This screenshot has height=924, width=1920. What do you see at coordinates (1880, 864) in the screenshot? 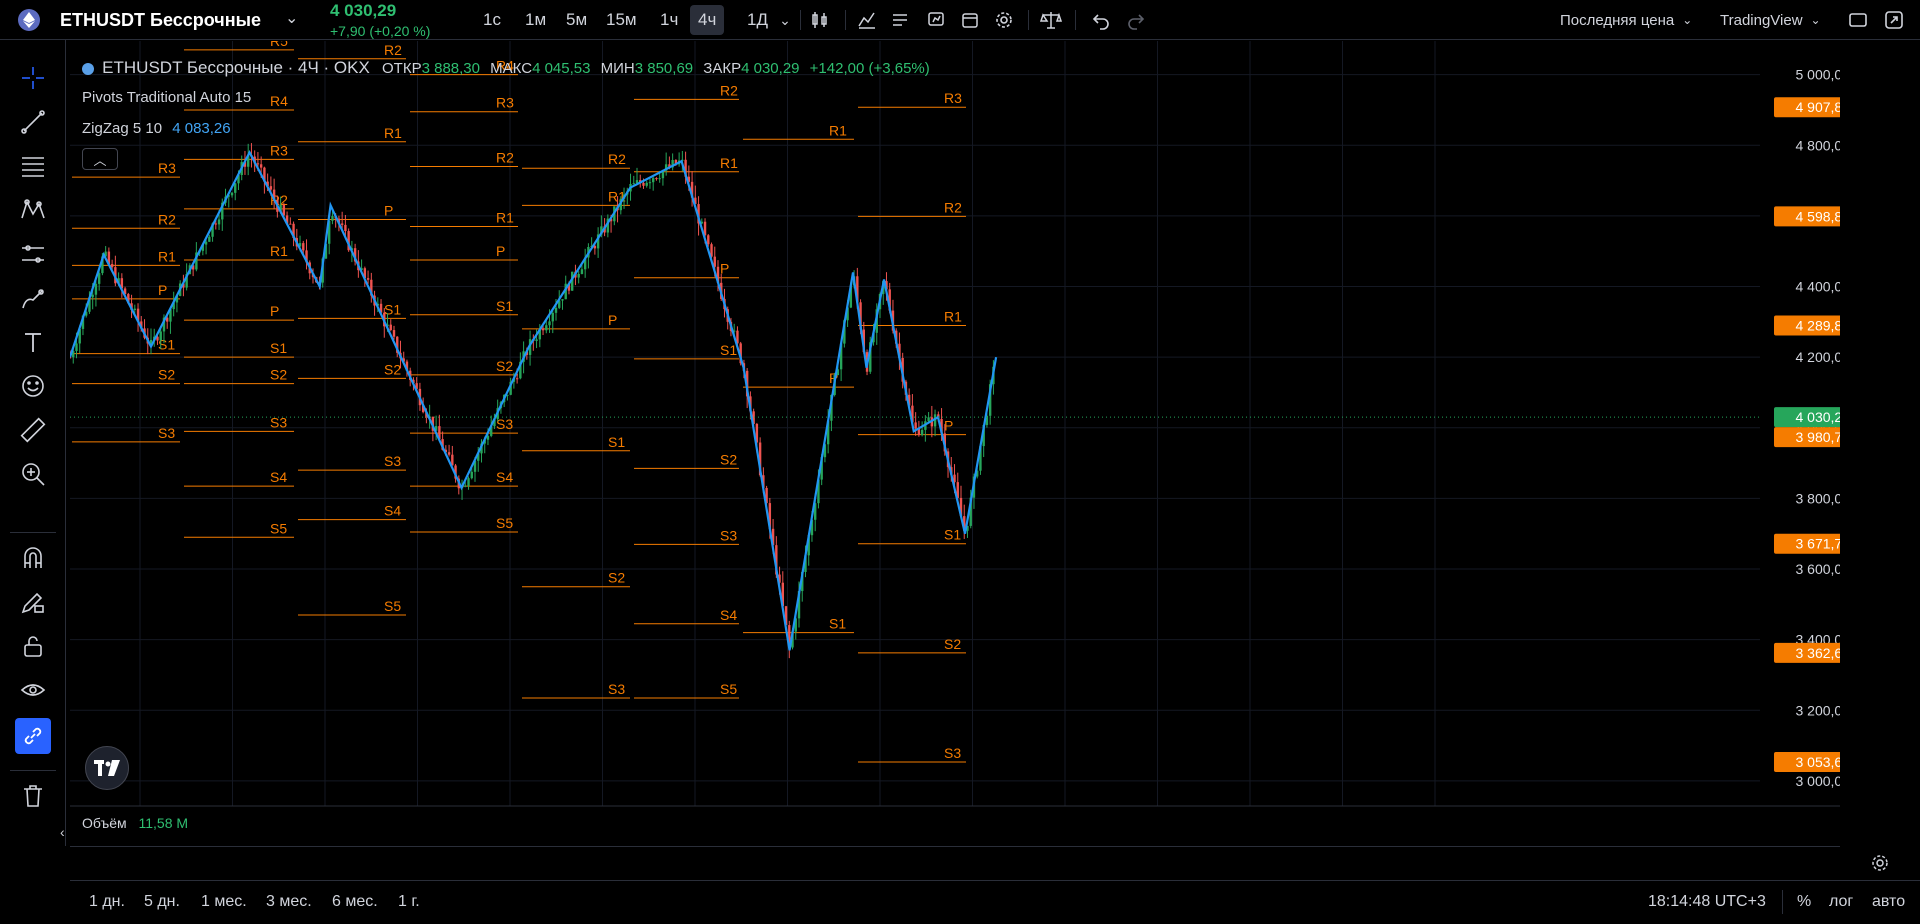
I see `chart-settings-gear-icon` at bounding box center [1880, 864].